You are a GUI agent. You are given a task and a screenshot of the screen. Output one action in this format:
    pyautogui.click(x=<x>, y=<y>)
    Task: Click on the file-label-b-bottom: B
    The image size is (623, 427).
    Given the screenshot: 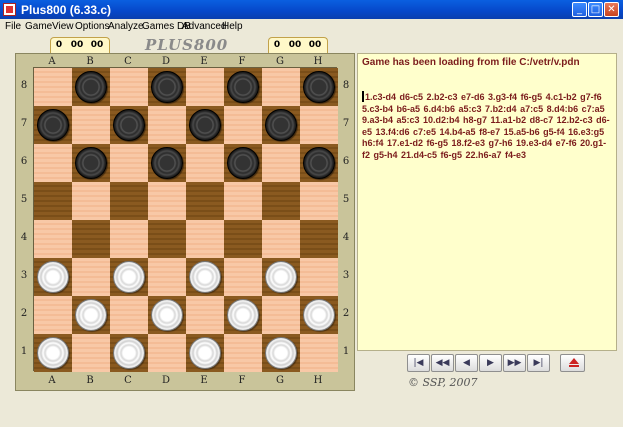 What is the action you would take?
    pyautogui.click(x=90, y=380)
    